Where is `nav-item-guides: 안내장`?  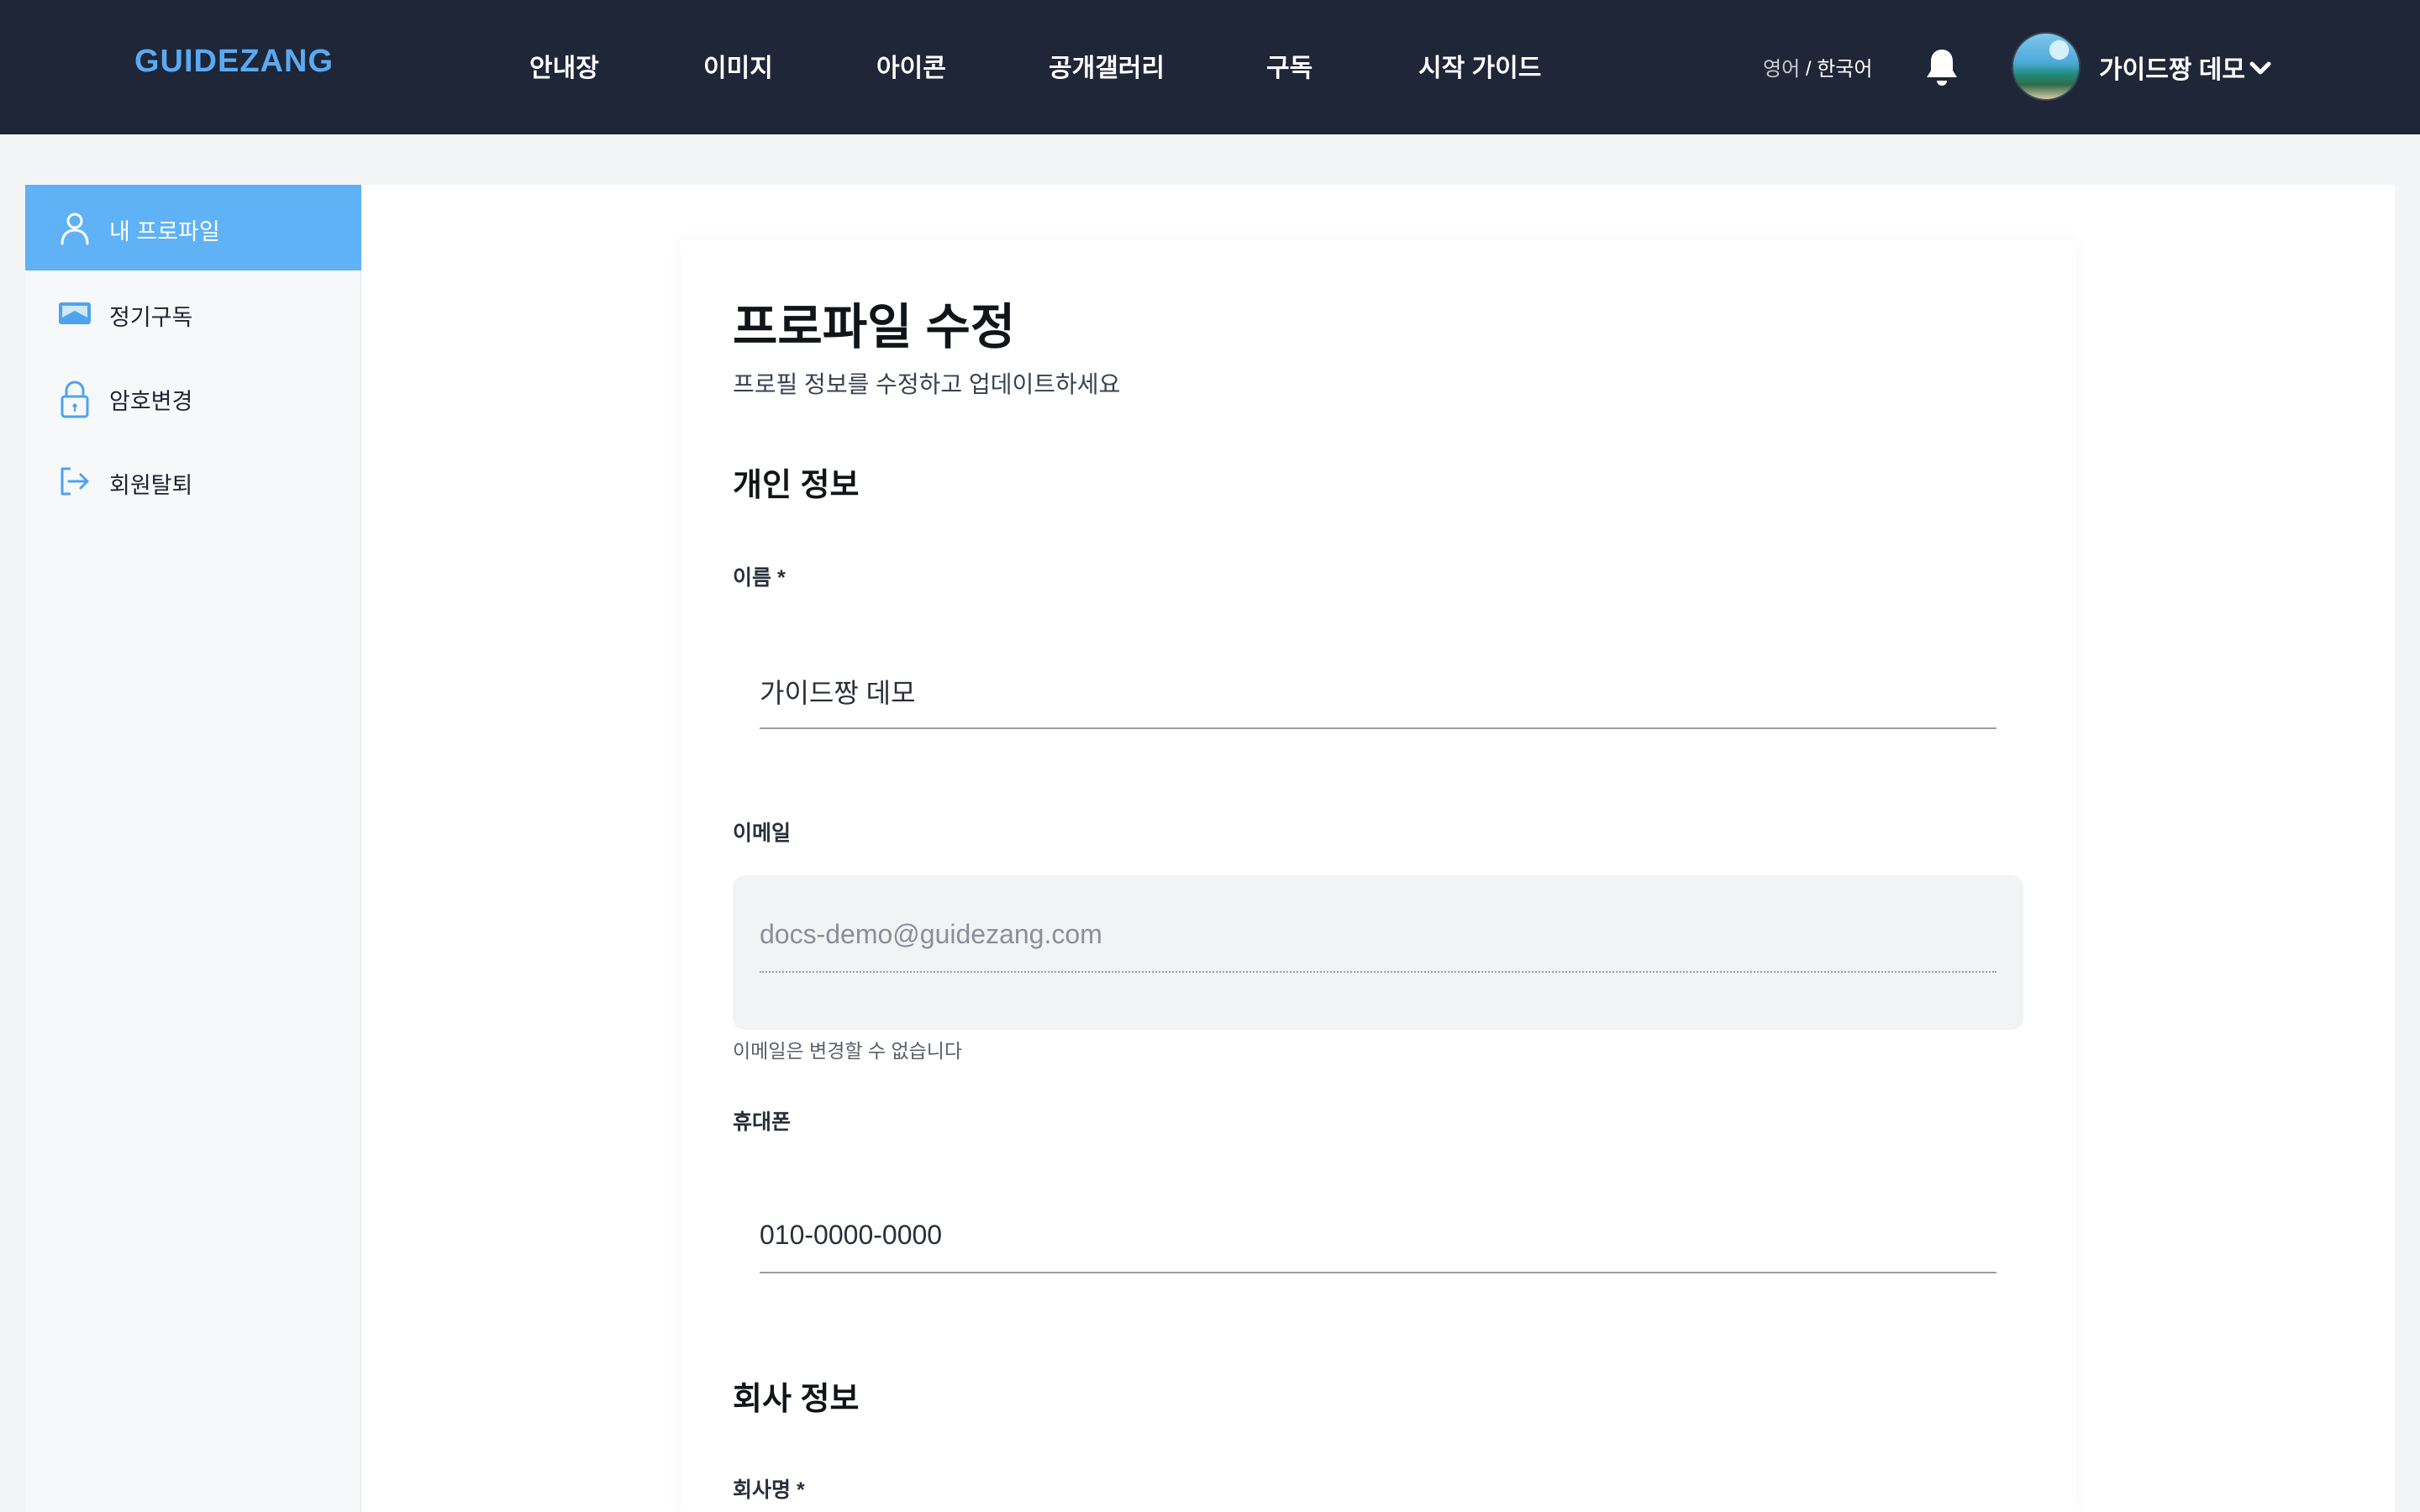
nav-item-guides: 안내장 is located at coordinates (564, 65).